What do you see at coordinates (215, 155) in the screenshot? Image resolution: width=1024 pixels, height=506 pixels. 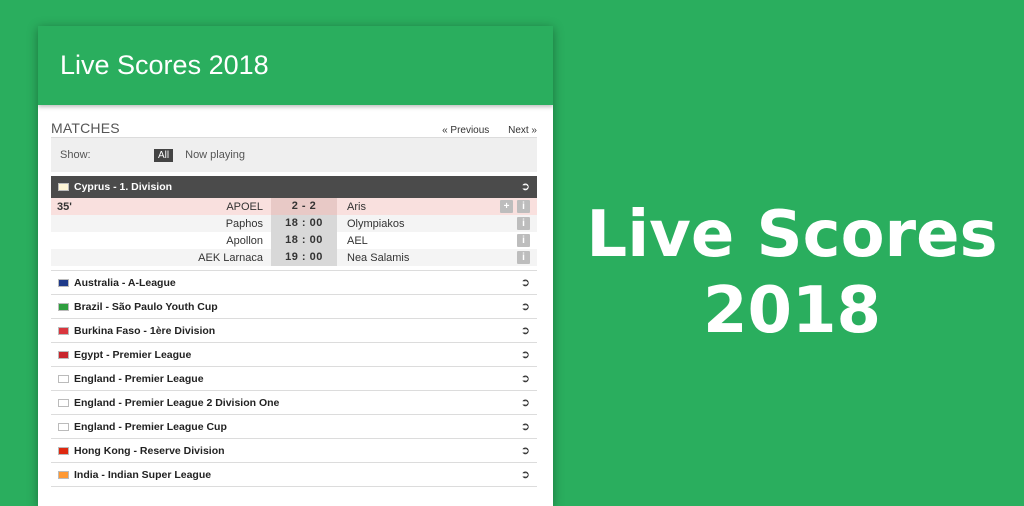 I see `filter-now-playing-button: Now playing` at bounding box center [215, 155].